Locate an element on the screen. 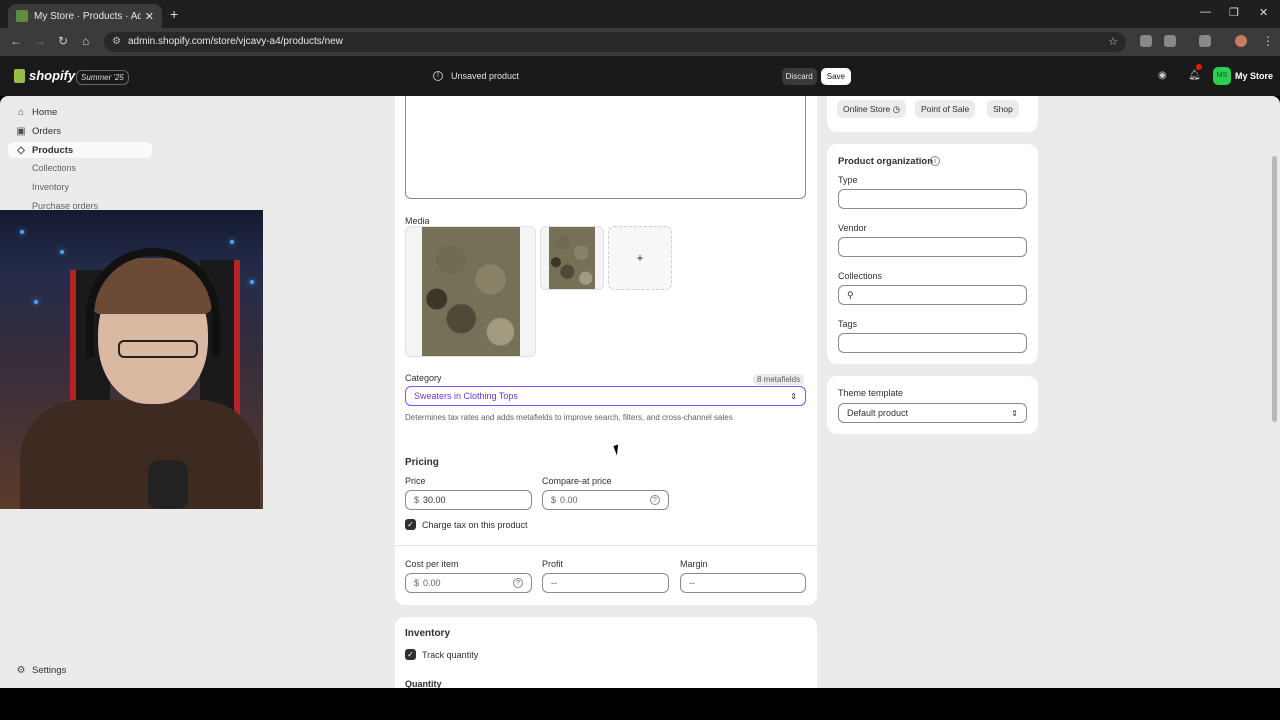  minimize-icon: — is located at coordinates (1205, 12).